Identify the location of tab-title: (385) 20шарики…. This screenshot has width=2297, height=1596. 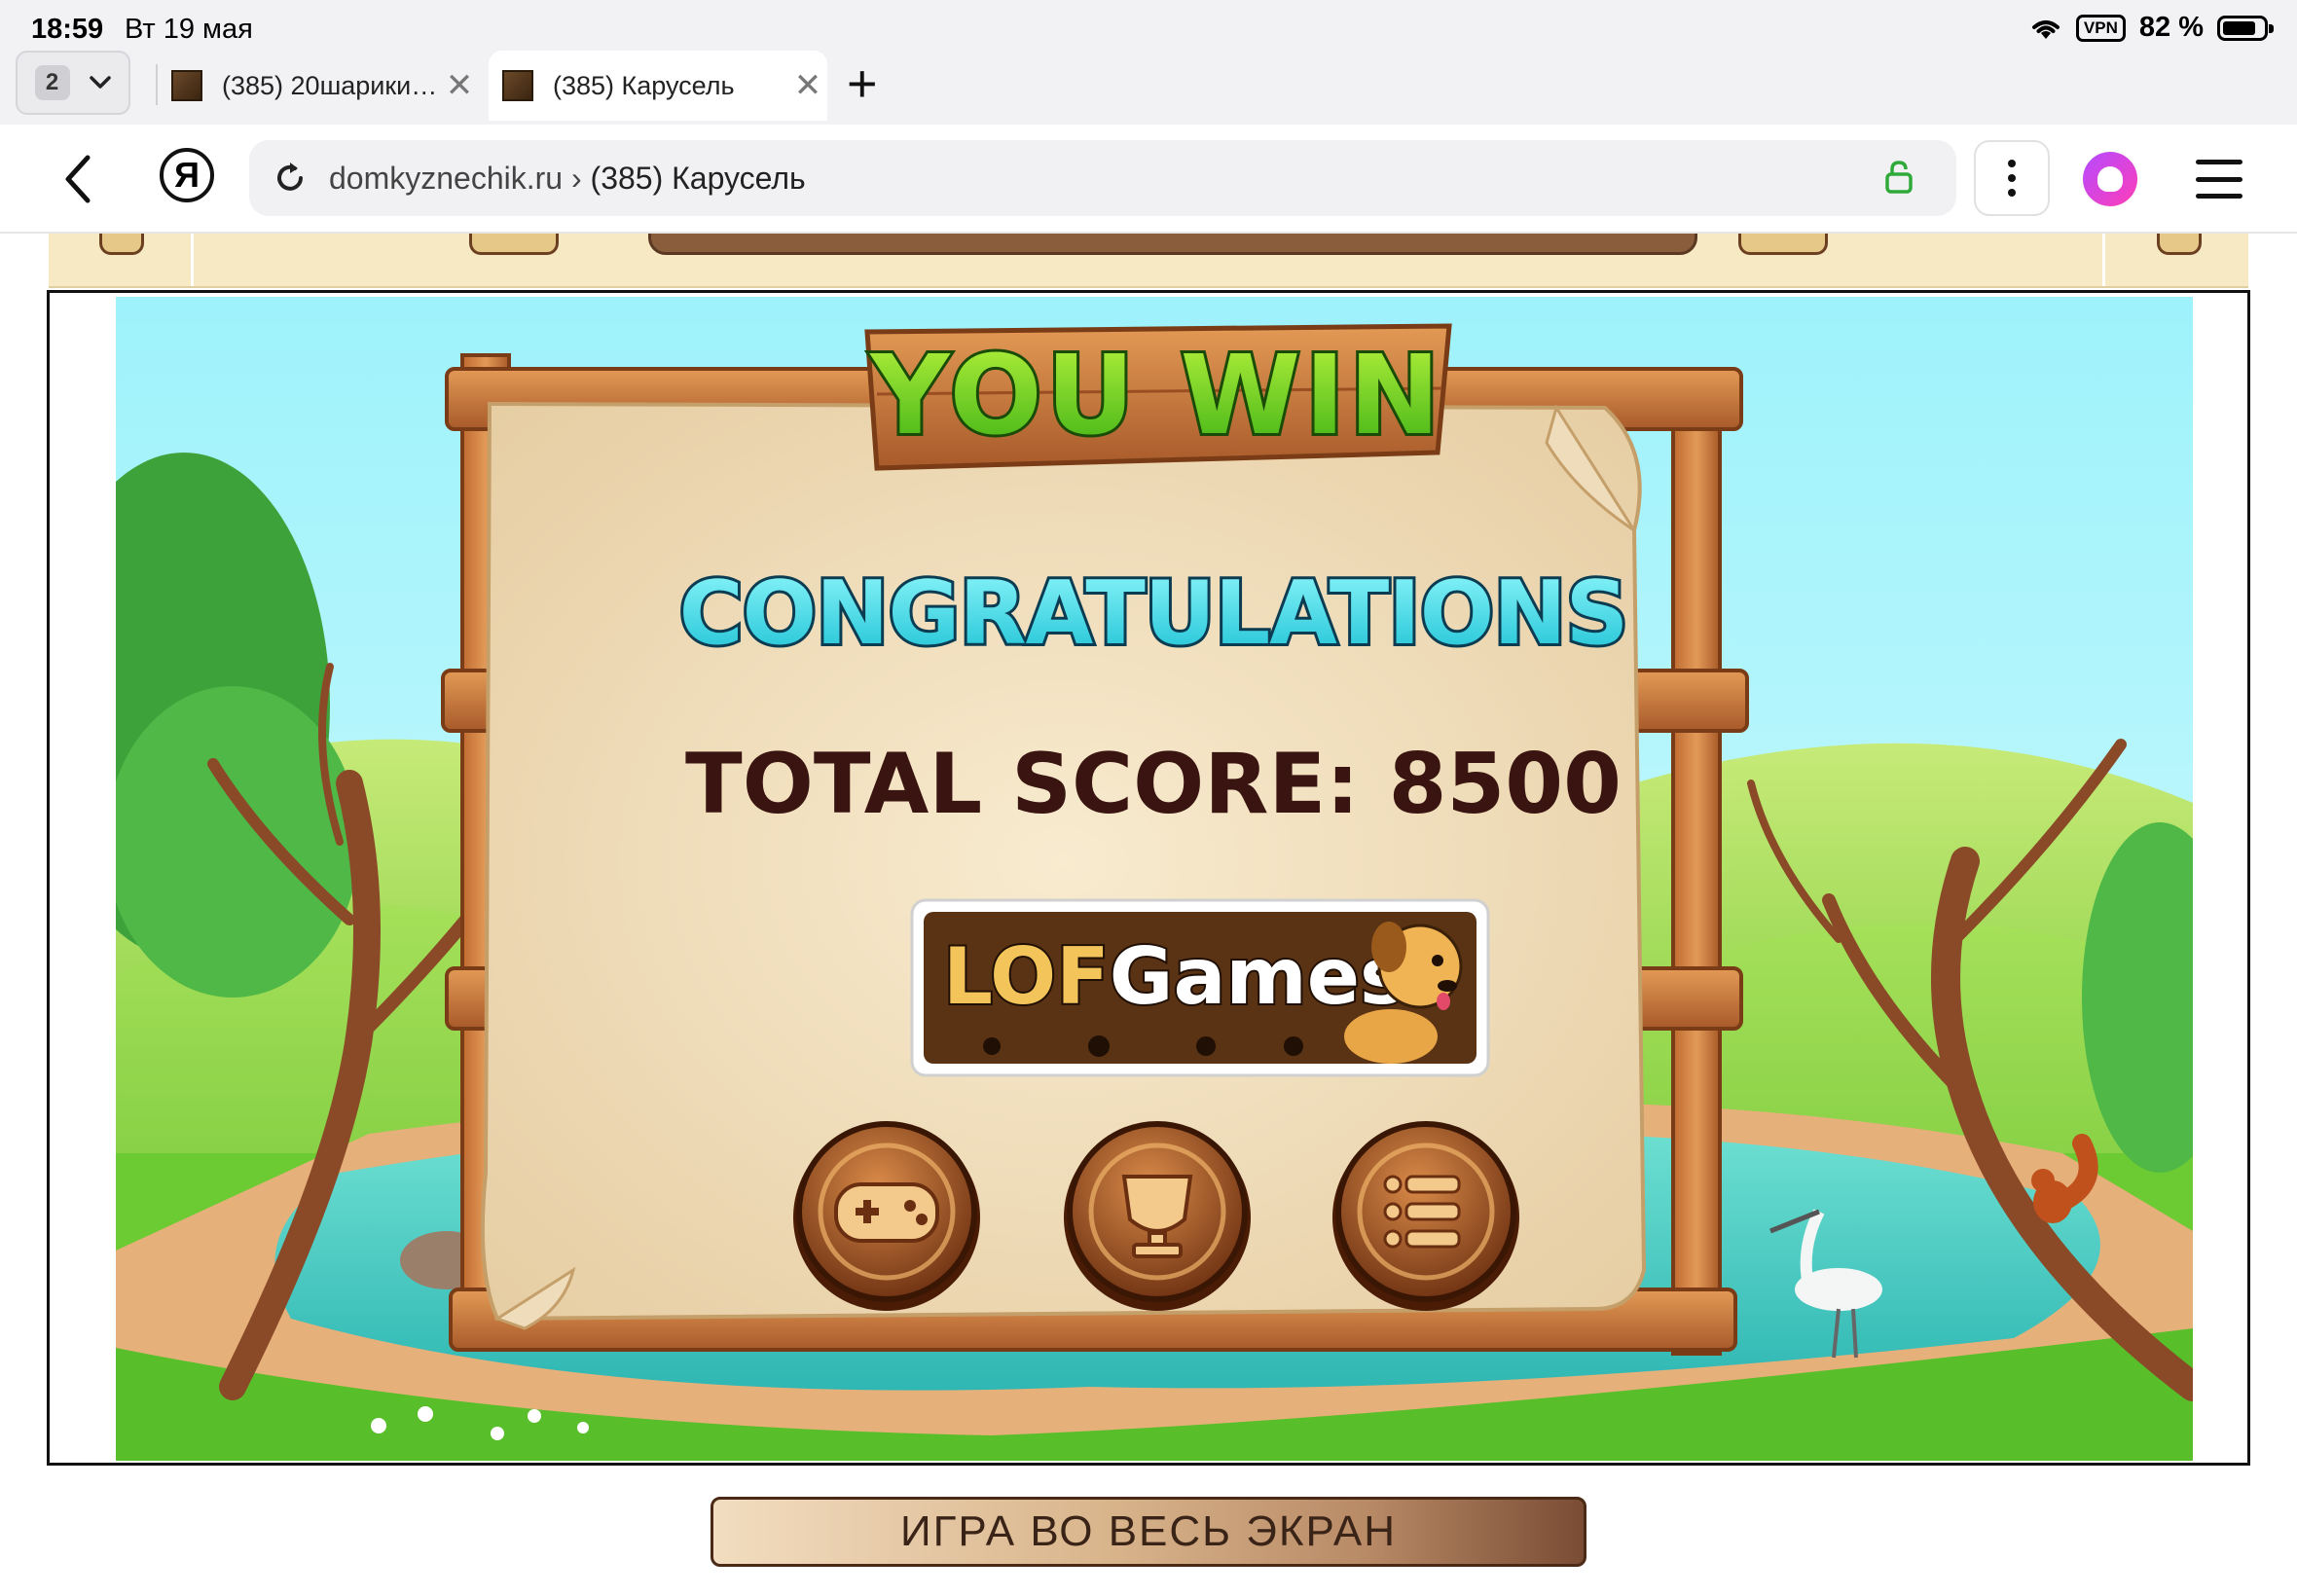
(330, 85).